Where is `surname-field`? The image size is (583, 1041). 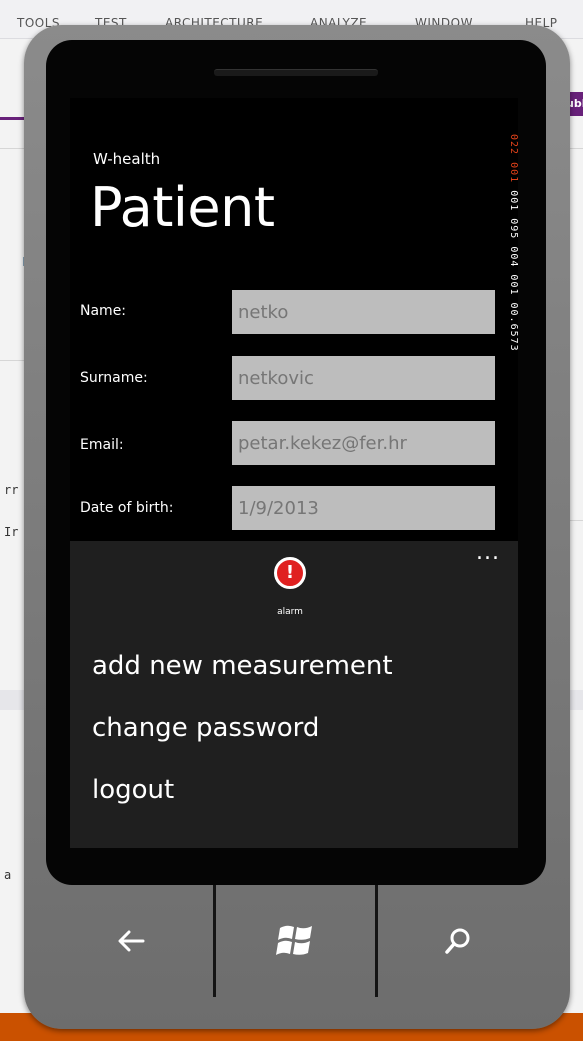
surname-field is located at coordinates (363, 378).